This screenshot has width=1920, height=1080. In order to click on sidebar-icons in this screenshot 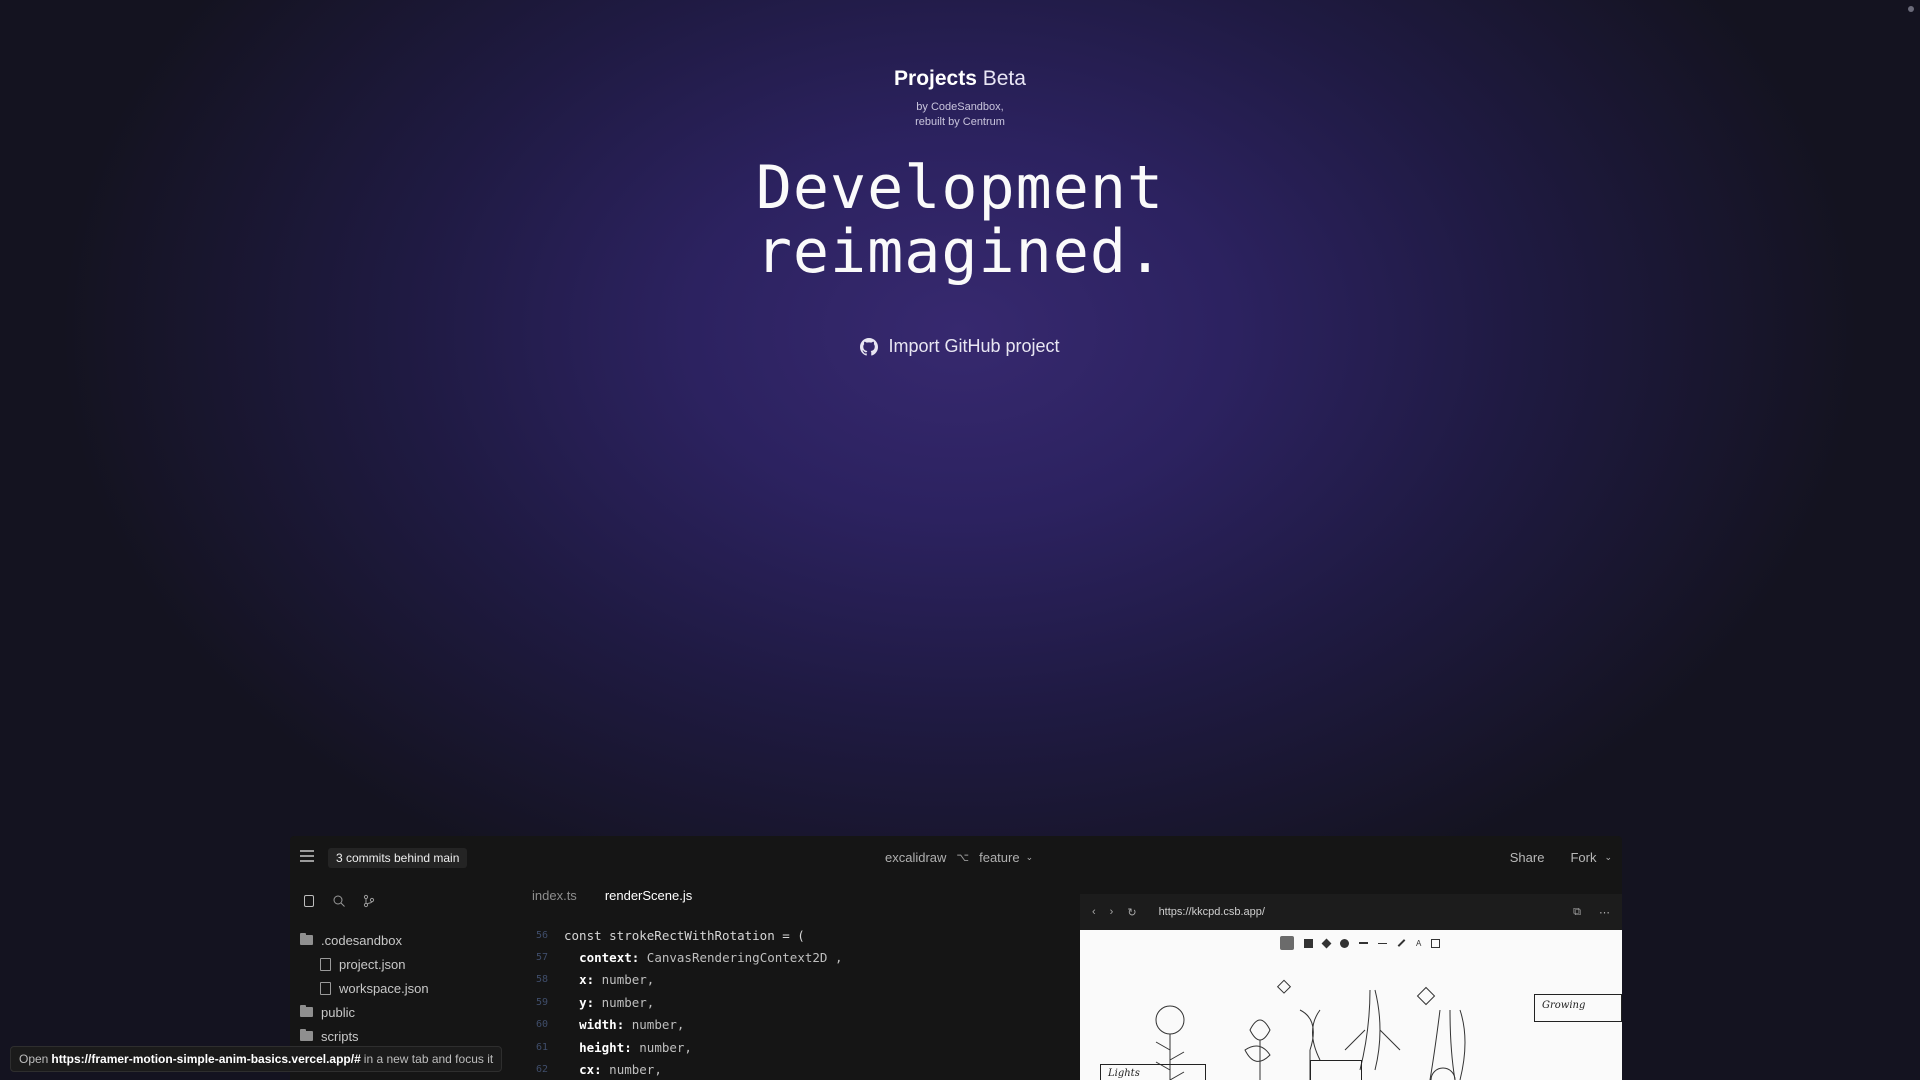, I will do `click(339, 901)`.